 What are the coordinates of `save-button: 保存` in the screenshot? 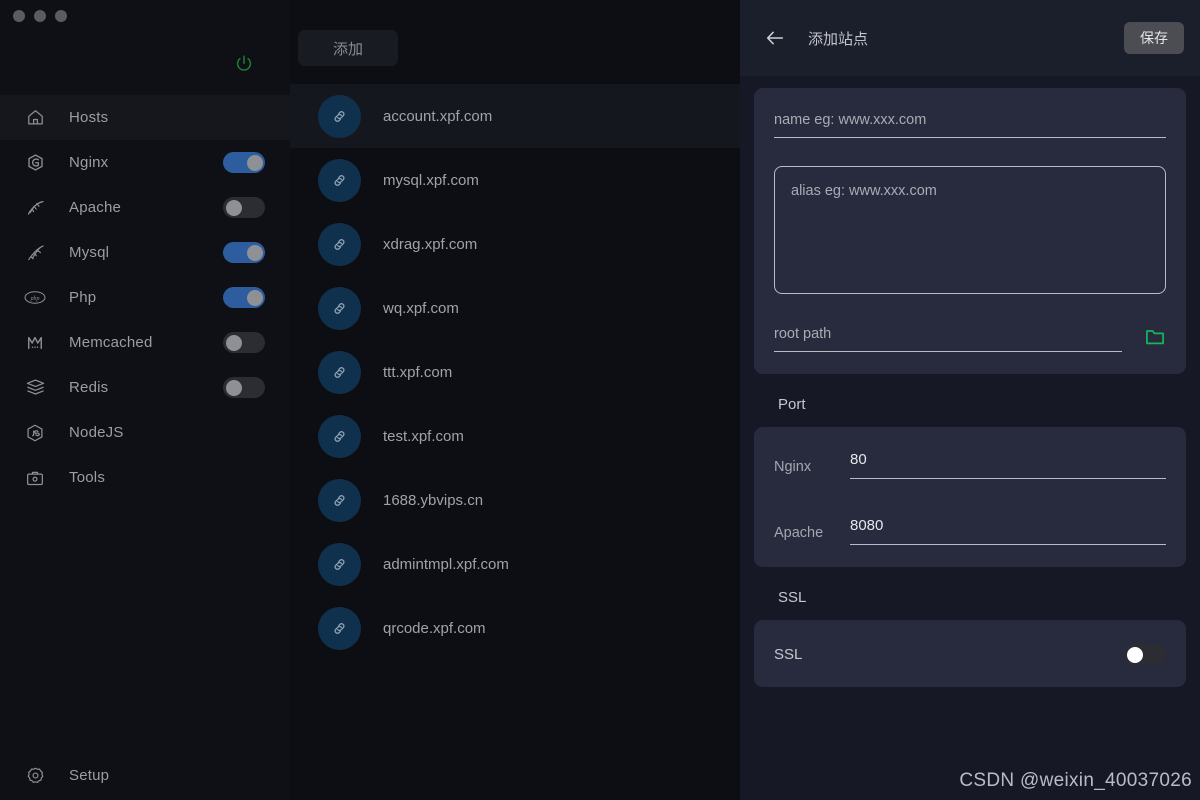 It's located at (1154, 38).